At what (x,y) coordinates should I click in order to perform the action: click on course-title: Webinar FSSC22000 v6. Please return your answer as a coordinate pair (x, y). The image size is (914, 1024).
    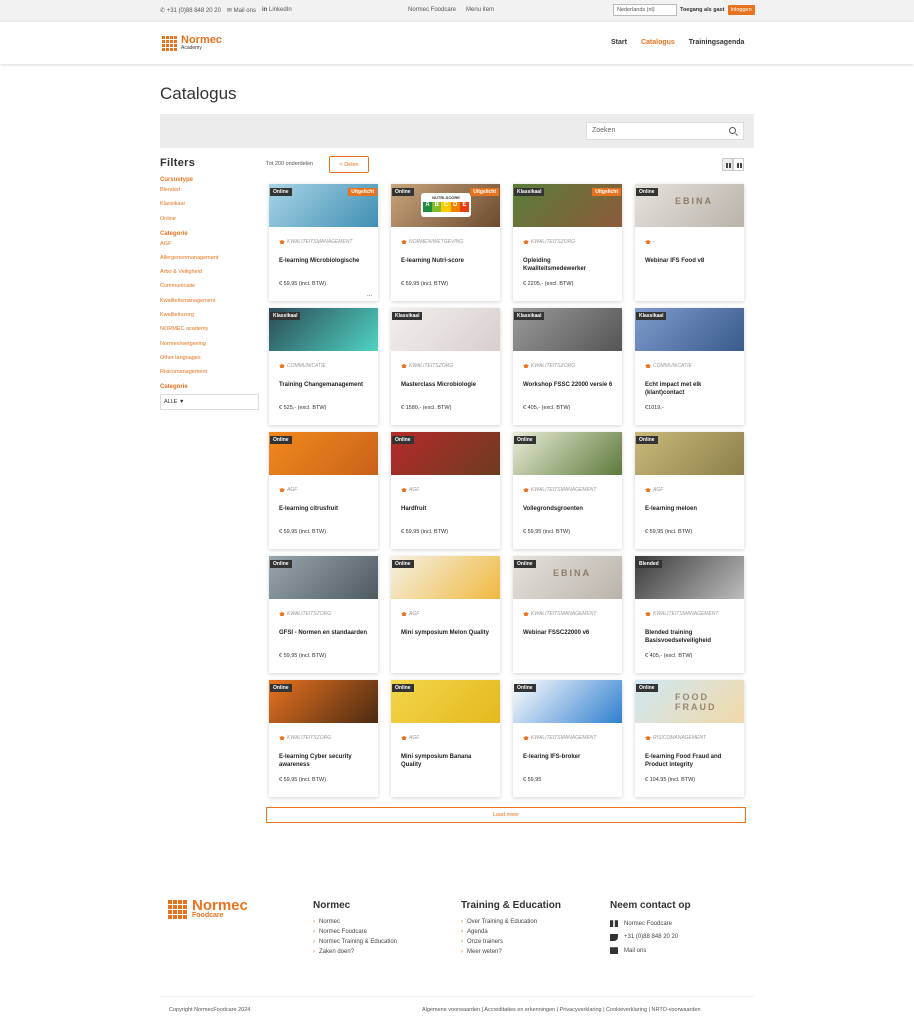
    Looking at the image, I should click on (569, 633).